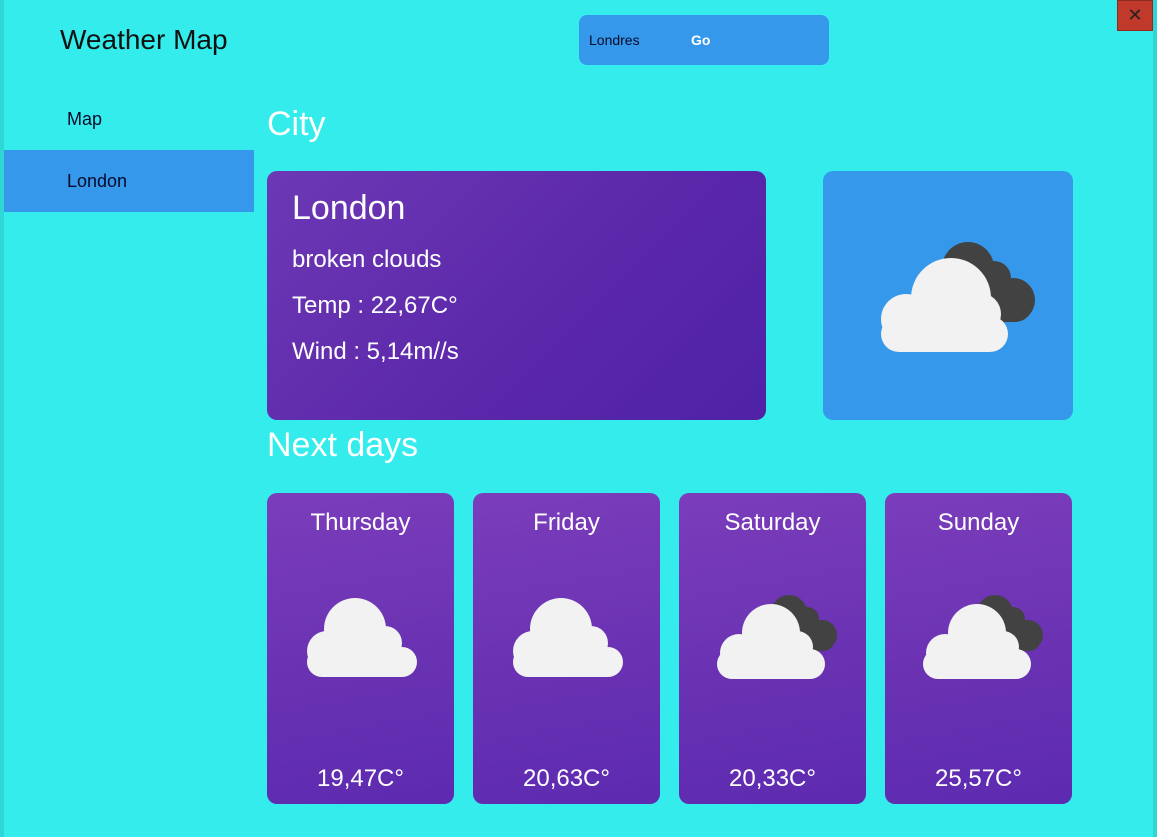 The image size is (1157, 837). Describe the element at coordinates (375, 305) in the screenshot. I see `city-temperature: Temp : 22,67C°` at that location.